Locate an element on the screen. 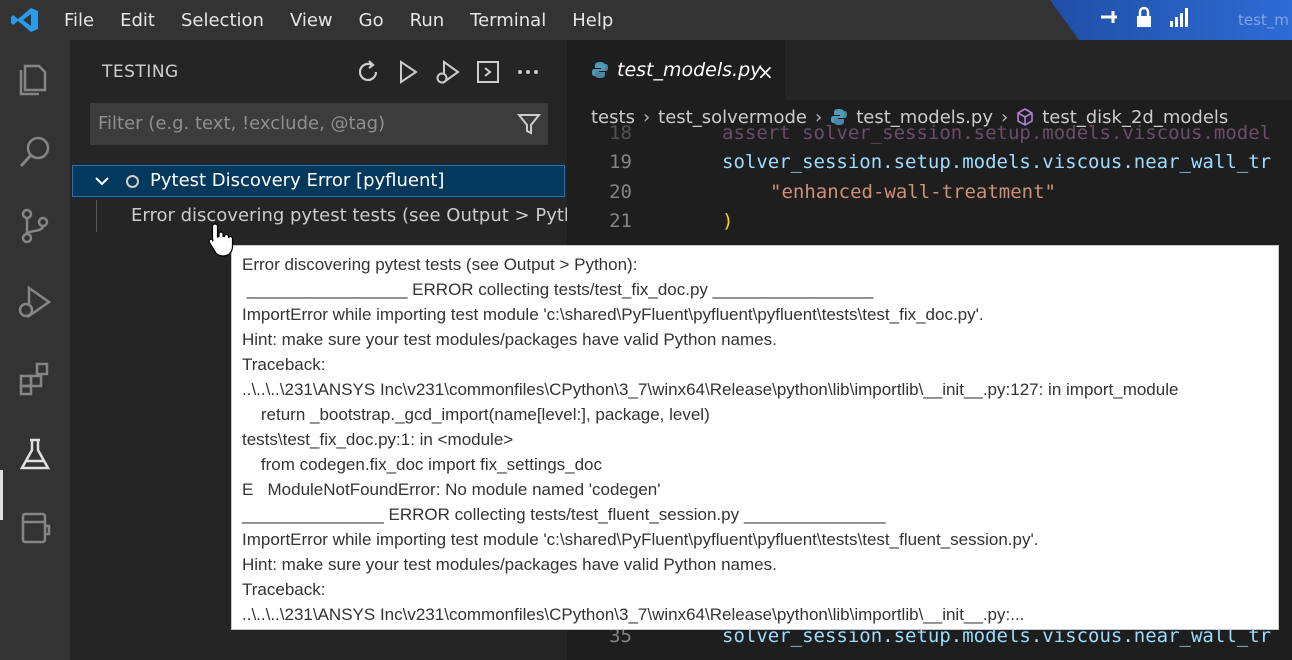 This screenshot has width=1292, height=660. signal-icon is located at coordinates (1179, 17).